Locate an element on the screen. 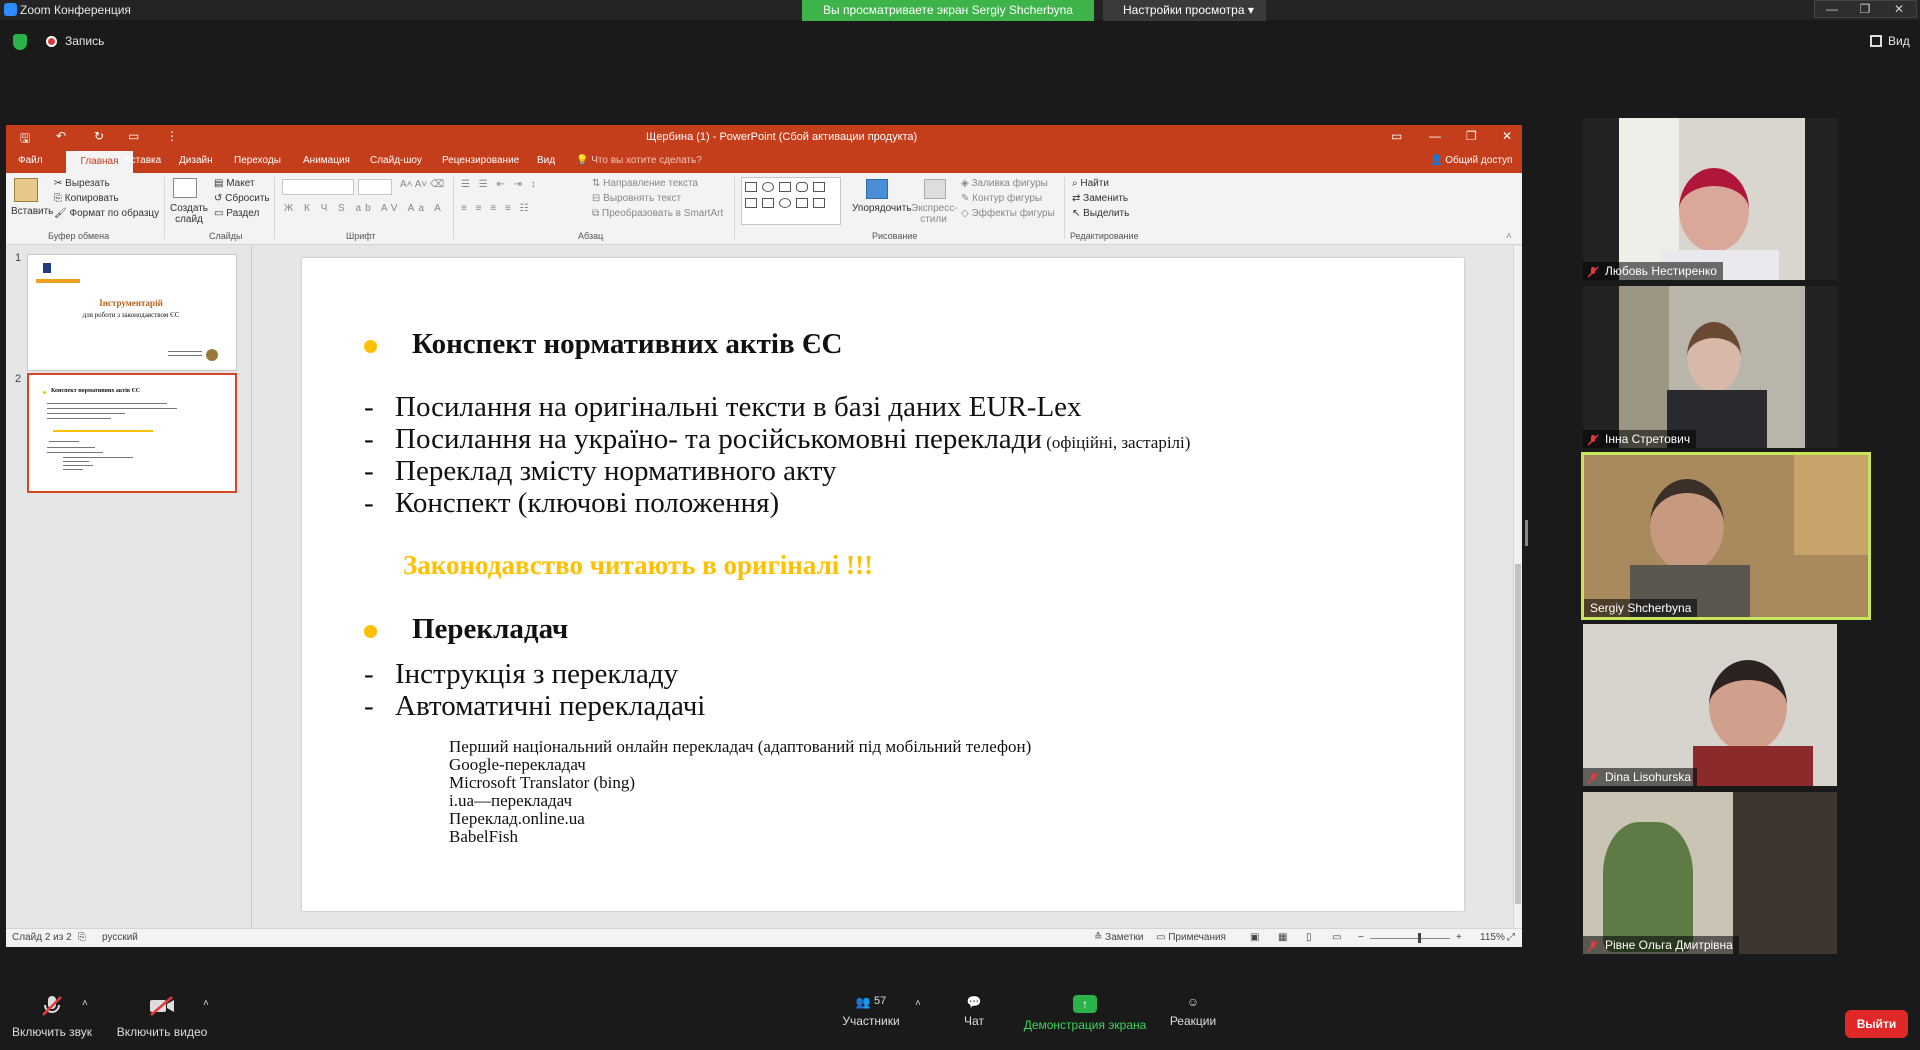 The height and width of the screenshot is (1050, 1920). sorter-view-icon: ▦ is located at coordinates (1282, 937).